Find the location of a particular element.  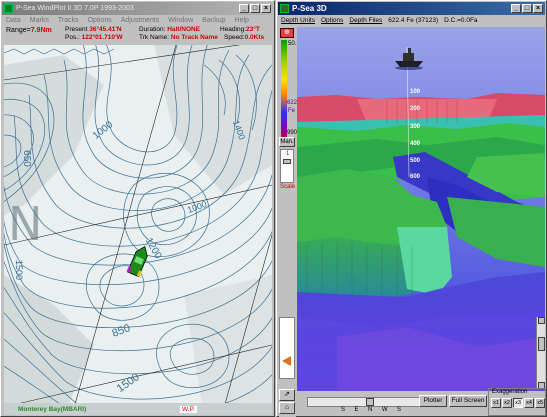

compass-s1: S is located at coordinates (343, 410).